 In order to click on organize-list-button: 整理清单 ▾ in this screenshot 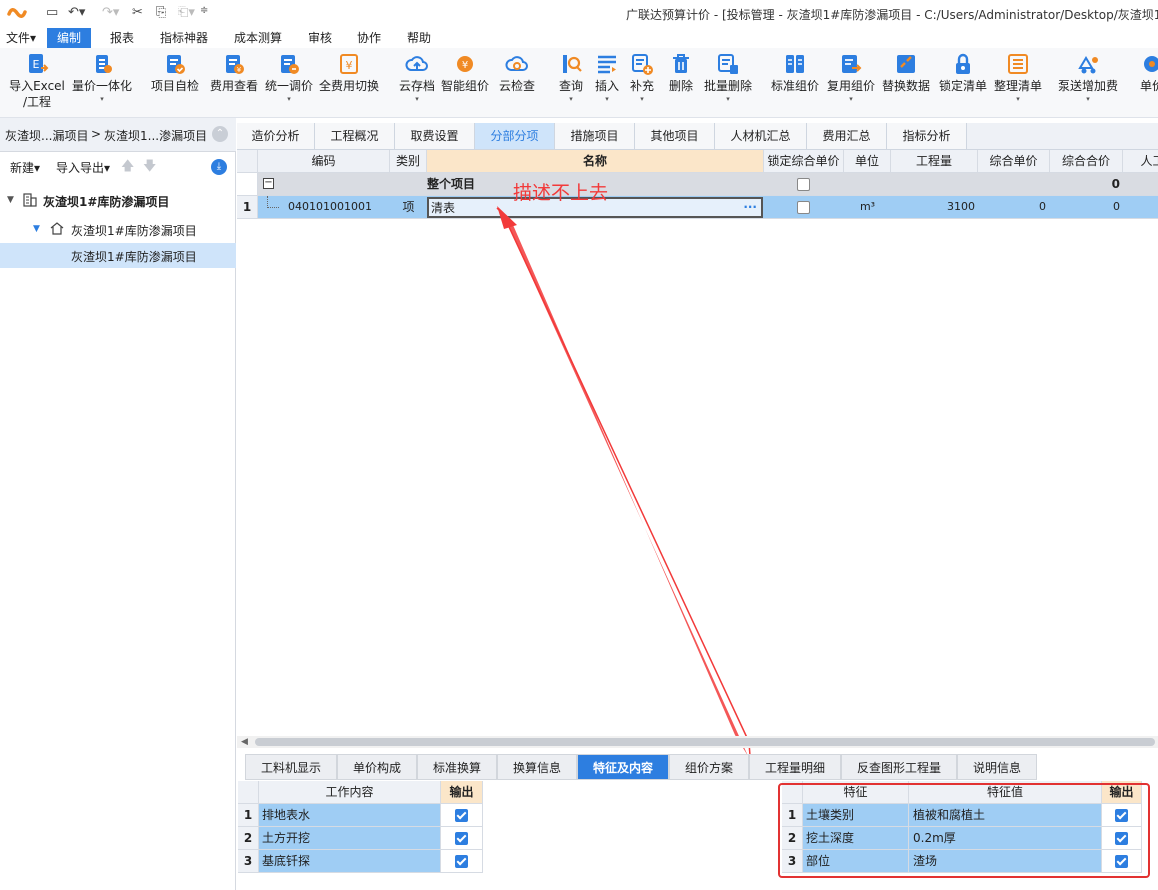, I will do `click(1018, 78)`.